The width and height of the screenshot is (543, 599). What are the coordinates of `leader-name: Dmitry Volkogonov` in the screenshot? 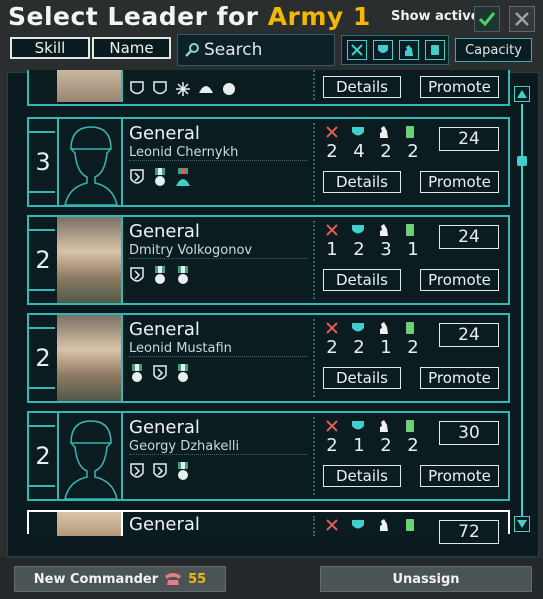 It's located at (218, 251).